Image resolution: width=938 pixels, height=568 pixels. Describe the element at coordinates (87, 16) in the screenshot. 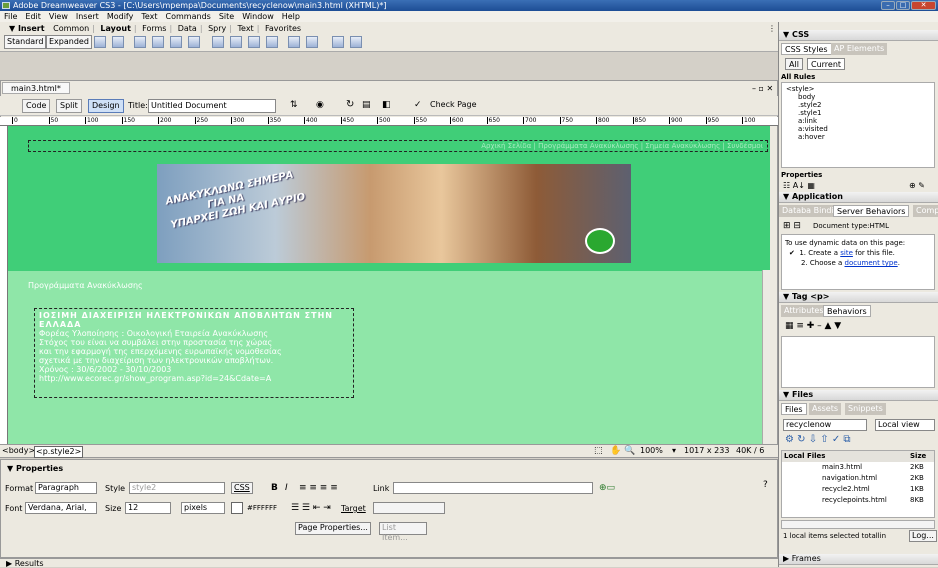

I see `menu-insert: Insert` at that location.